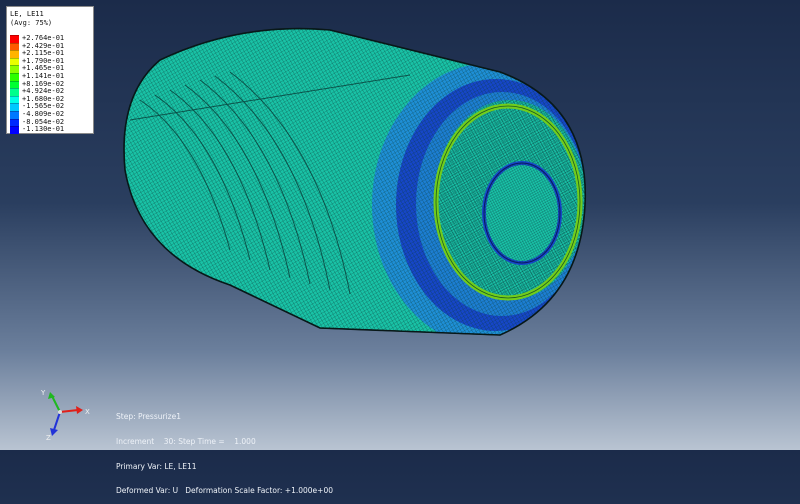  What do you see at coordinates (43, 129) in the screenshot?
I see `legend-value: -1.130e-01` at bounding box center [43, 129].